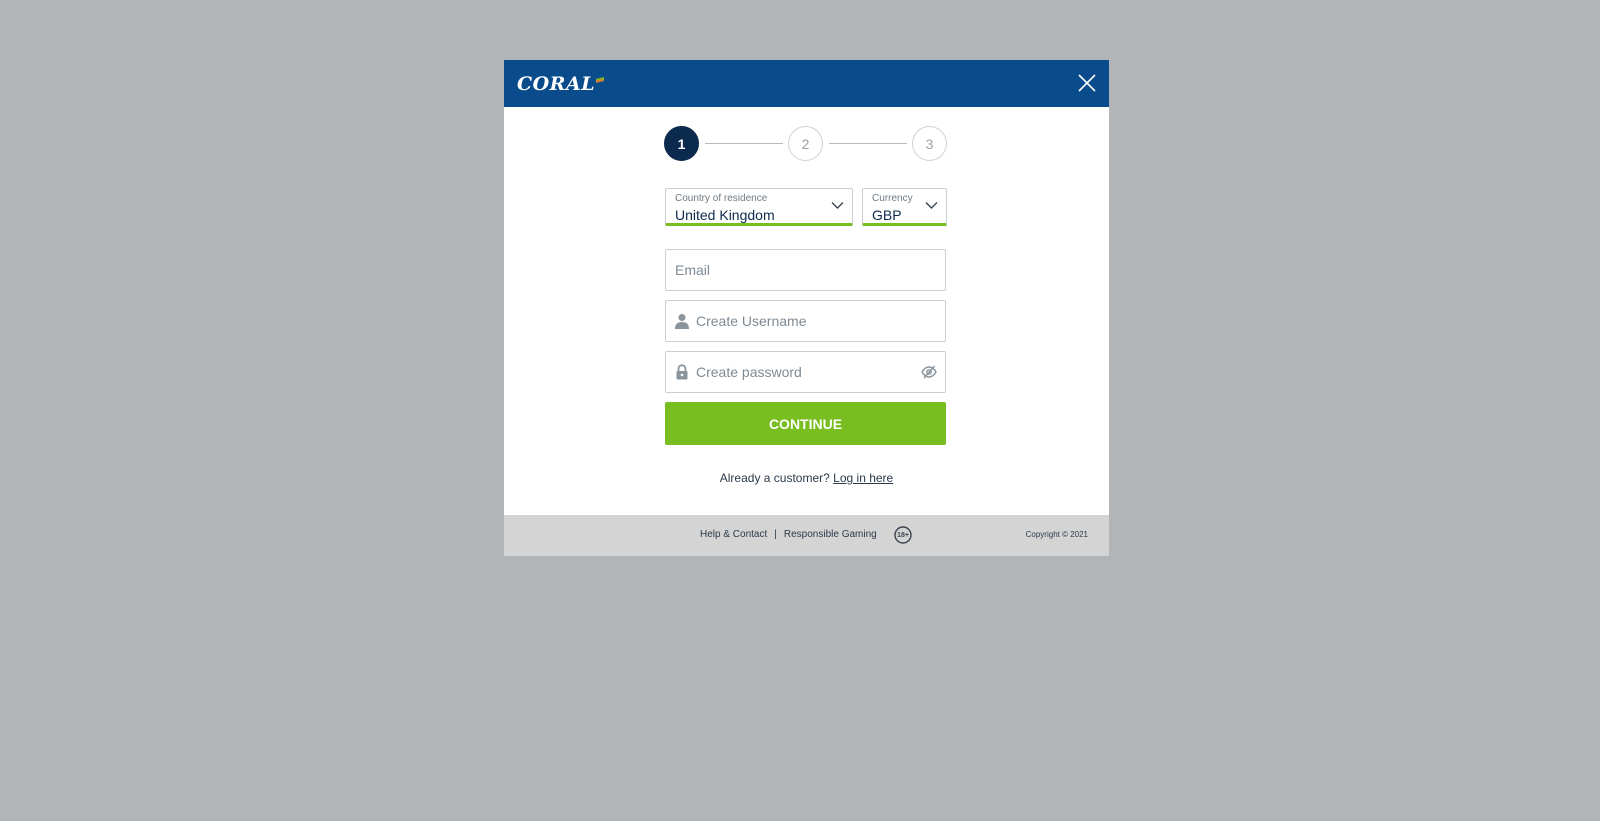 The image size is (1600, 821). What do you see at coordinates (805, 423) in the screenshot?
I see `continue-button: CONTINUE` at bounding box center [805, 423].